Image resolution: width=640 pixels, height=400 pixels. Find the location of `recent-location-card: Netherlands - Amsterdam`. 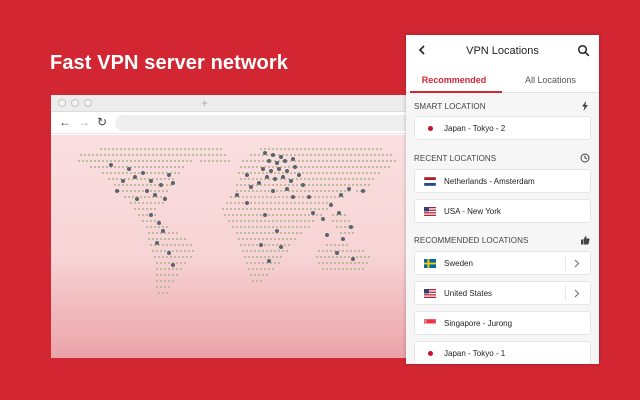

recent-location-card: Netherlands - Amsterdam is located at coordinates (502, 181).